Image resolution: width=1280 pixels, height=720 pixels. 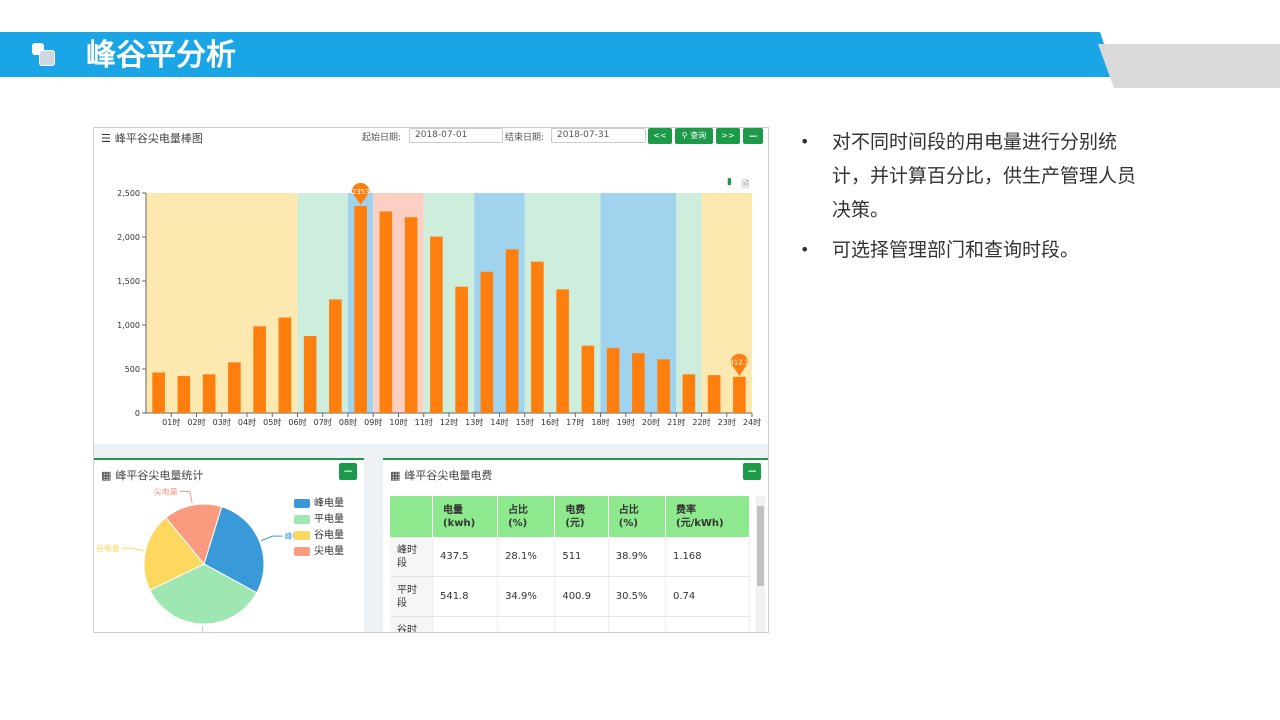 What do you see at coordinates (970, 250) in the screenshot?
I see `bullet-item: • 可选择管理部门和查询时段。` at bounding box center [970, 250].